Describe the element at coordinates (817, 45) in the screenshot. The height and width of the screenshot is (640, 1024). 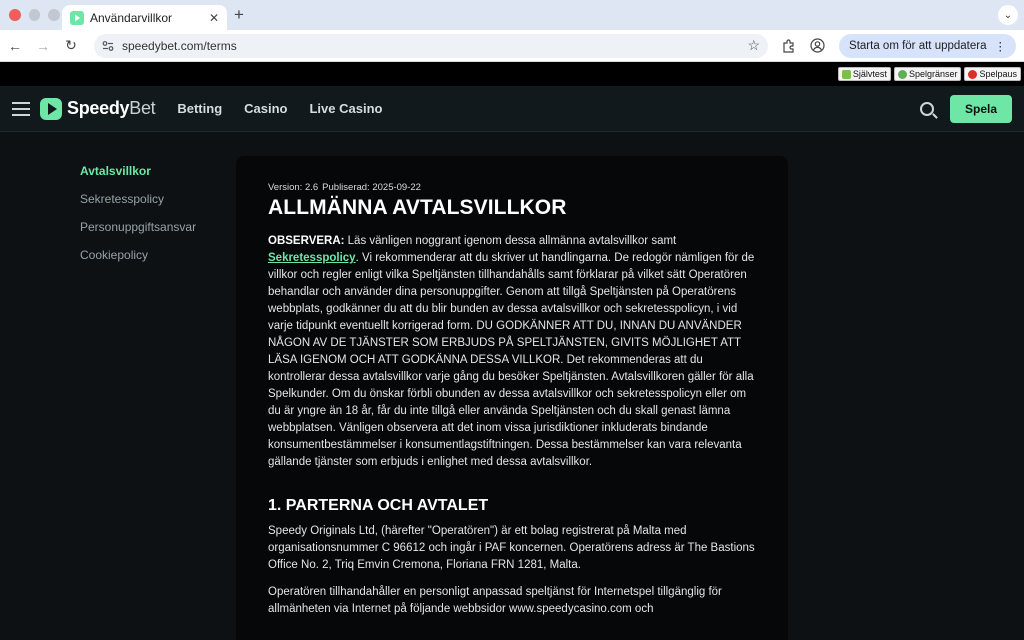
I see `profile-avatar-icon` at that location.